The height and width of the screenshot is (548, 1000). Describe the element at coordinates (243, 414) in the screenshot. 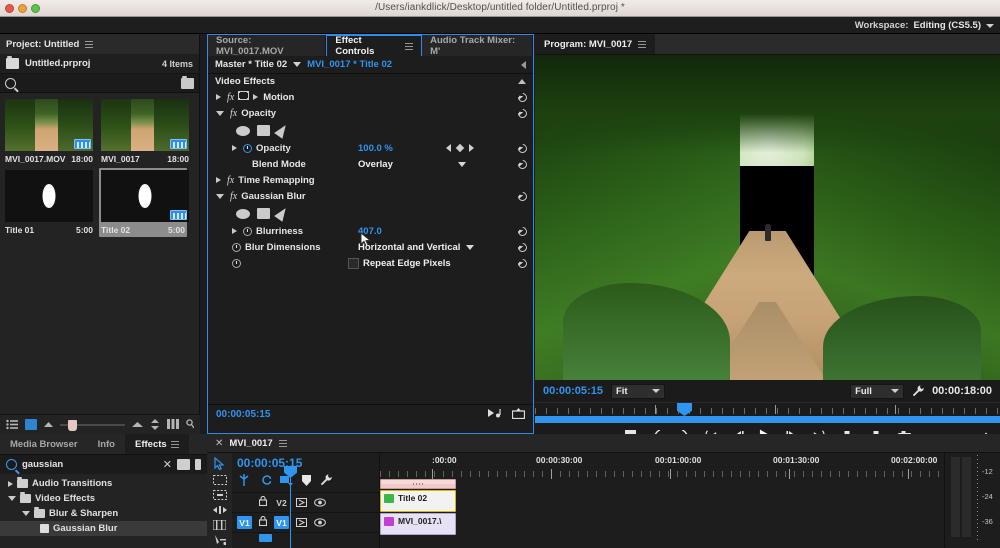

I see `effect-controls-timecode: 00:00:05:15` at that location.